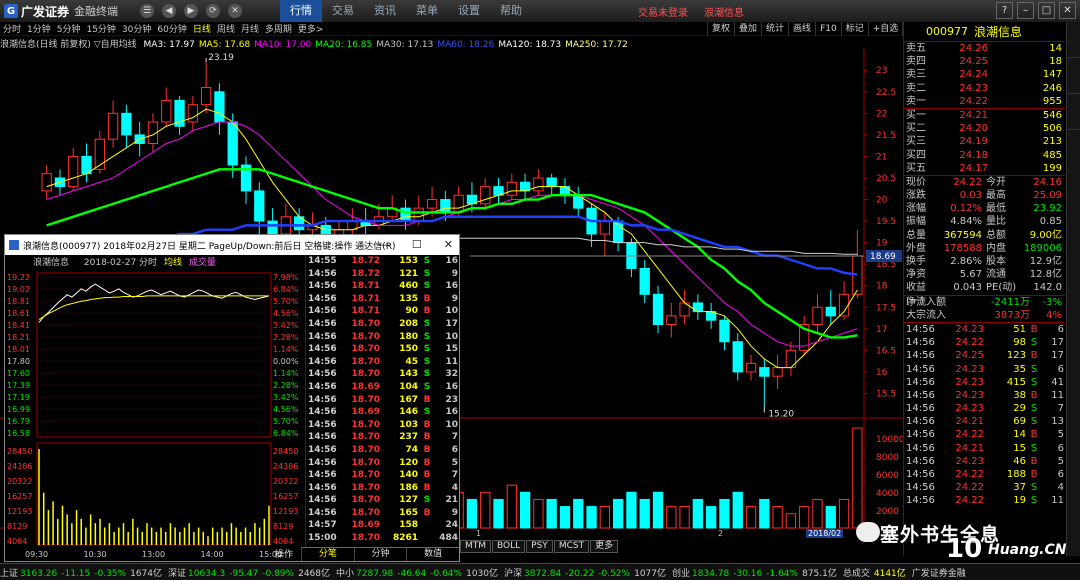 This screenshot has height=580, width=1080. What do you see at coordinates (249, 572) in the screenshot?
I see `index-quote: 深证 10634.3 -95.47 -0.89% 2468亿` at bounding box center [249, 572].